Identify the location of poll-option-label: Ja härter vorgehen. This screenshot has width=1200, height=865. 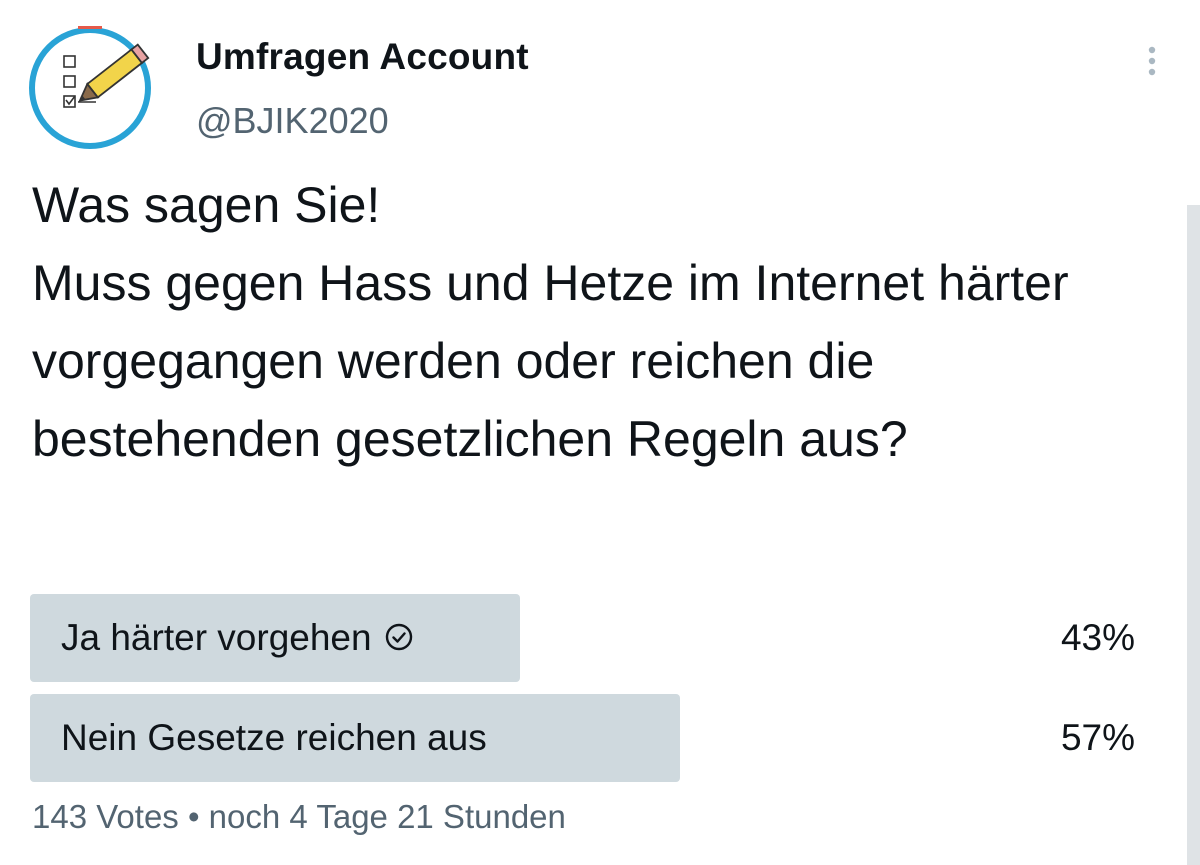
(216, 637).